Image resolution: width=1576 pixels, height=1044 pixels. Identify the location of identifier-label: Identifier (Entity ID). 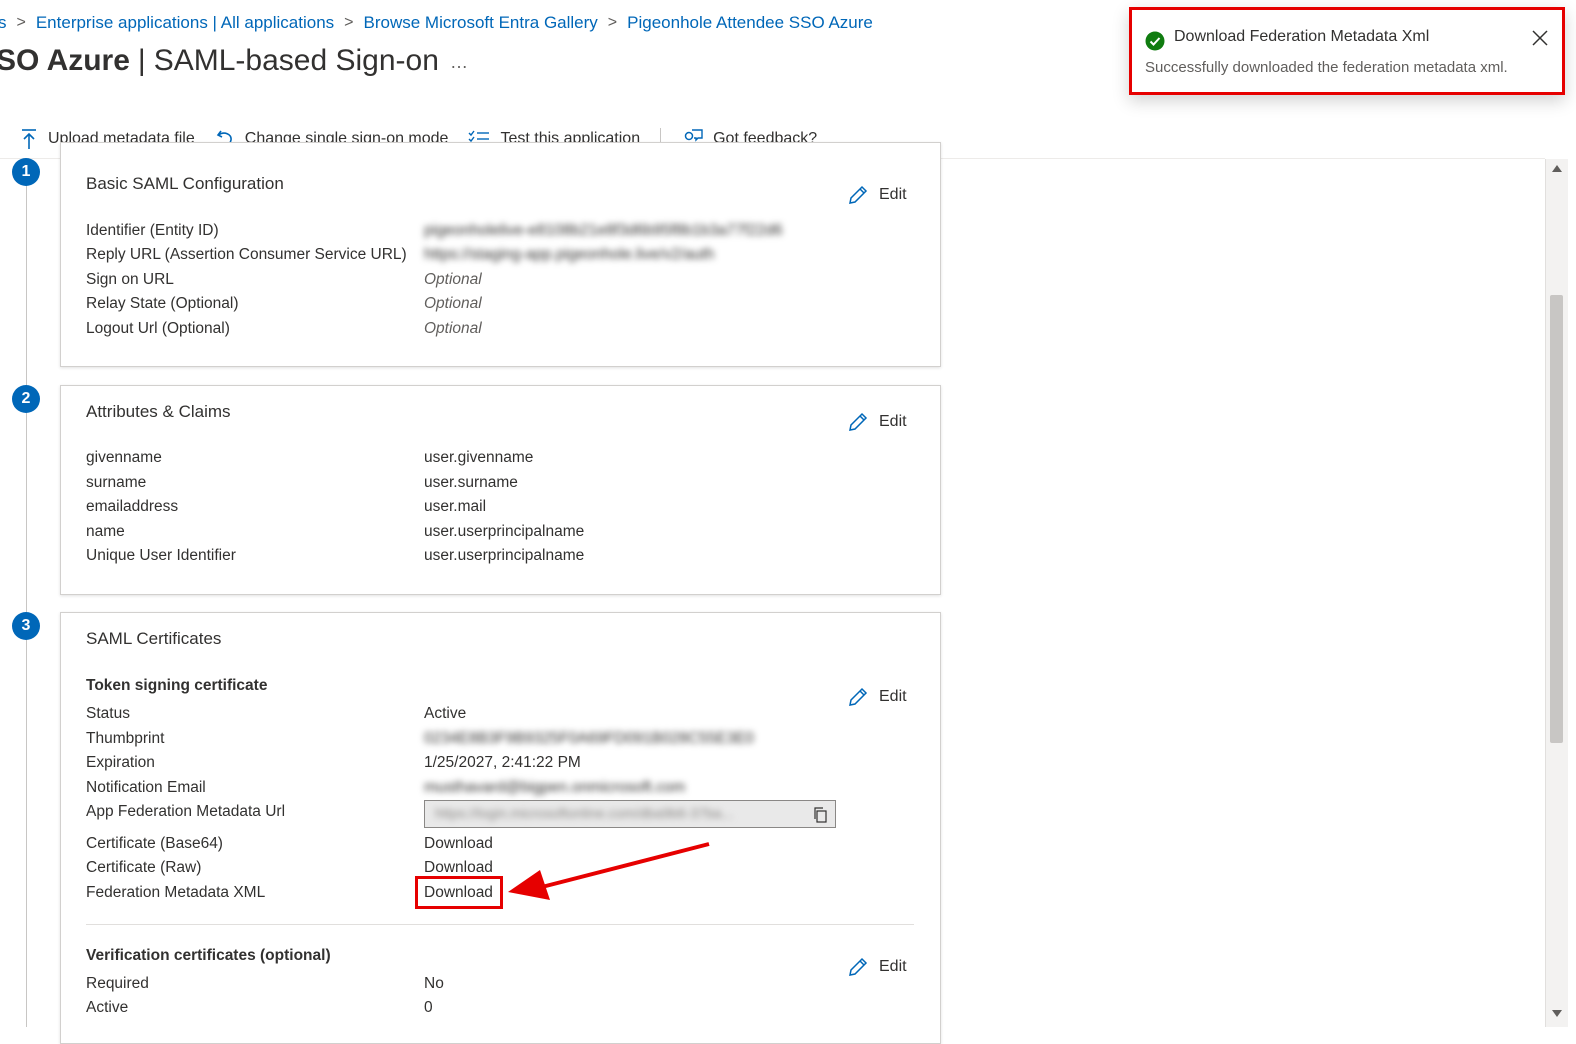
(152, 230).